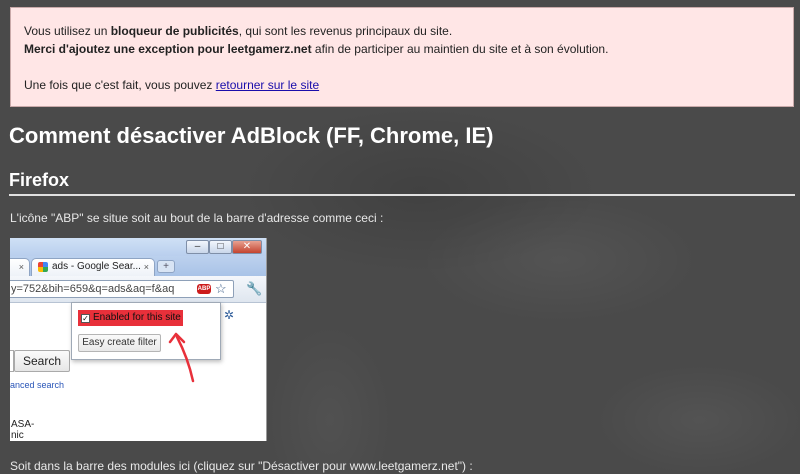 Image resolution: width=800 pixels, height=474 pixels. I want to click on checkbox-checked-icon: ✓, so click(85, 318).